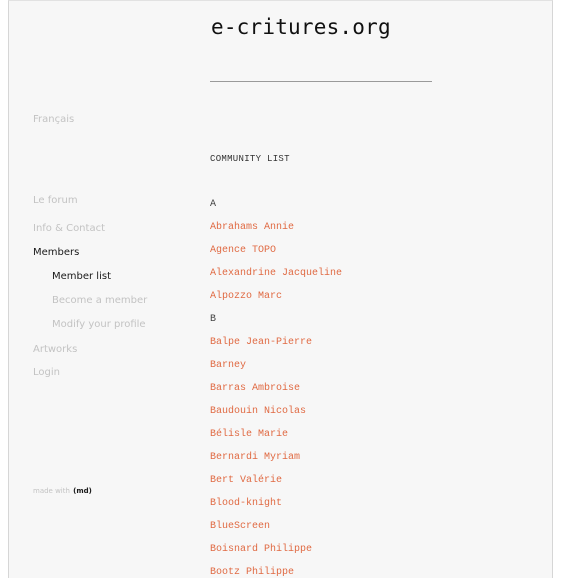  What do you see at coordinates (53, 119) in the screenshot?
I see `language-link: Français` at bounding box center [53, 119].